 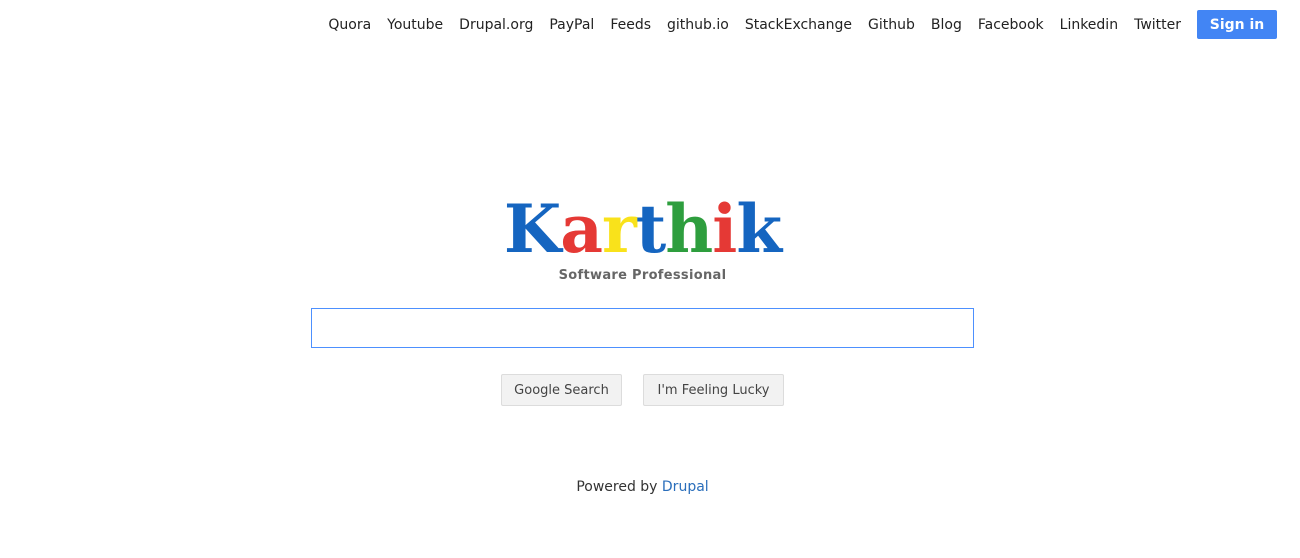 I want to click on logo-letter-k: K, so click(x=532, y=229).